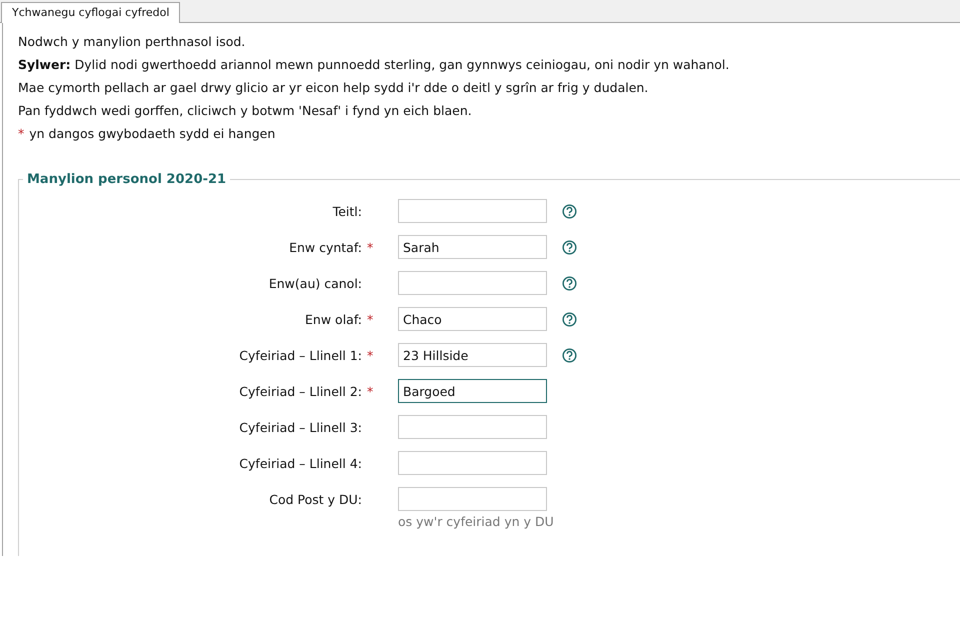 The height and width of the screenshot is (640, 960). What do you see at coordinates (347, 211) in the screenshot?
I see `field-label: Teitl:` at bounding box center [347, 211].